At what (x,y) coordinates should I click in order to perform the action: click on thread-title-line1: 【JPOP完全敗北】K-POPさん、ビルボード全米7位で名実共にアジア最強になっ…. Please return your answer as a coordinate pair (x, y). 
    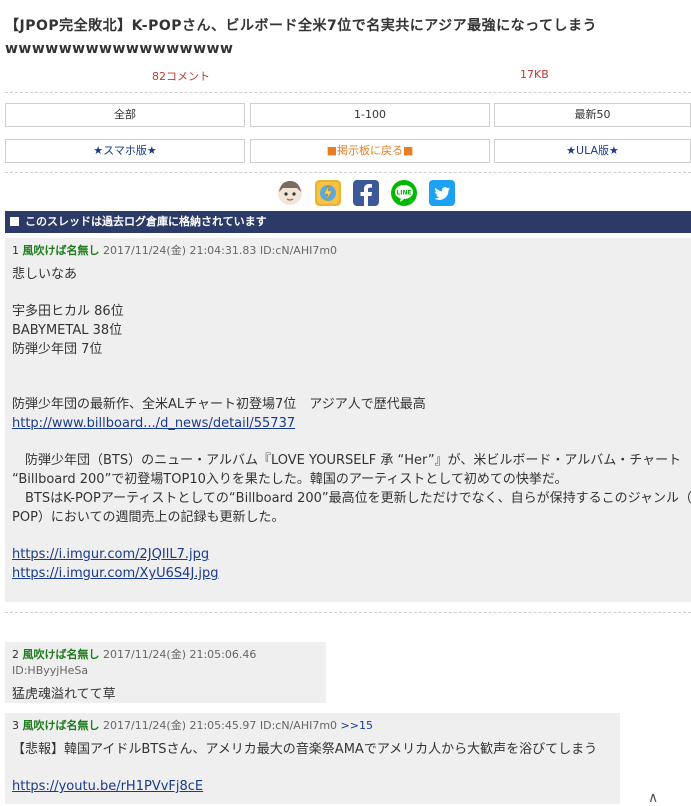
    Looking at the image, I should click on (301, 26).